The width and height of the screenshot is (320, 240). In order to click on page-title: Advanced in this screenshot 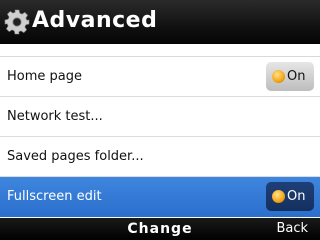, I will do `click(95, 20)`.